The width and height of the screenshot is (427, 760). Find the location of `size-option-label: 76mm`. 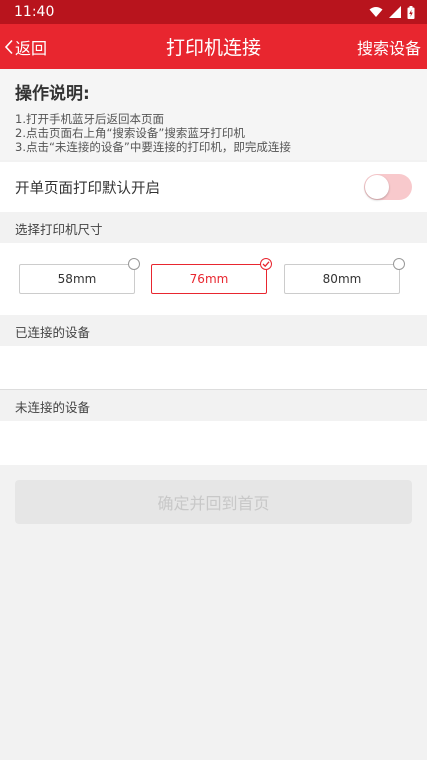

size-option-label: 76mm is located at coordinates (209, 279).